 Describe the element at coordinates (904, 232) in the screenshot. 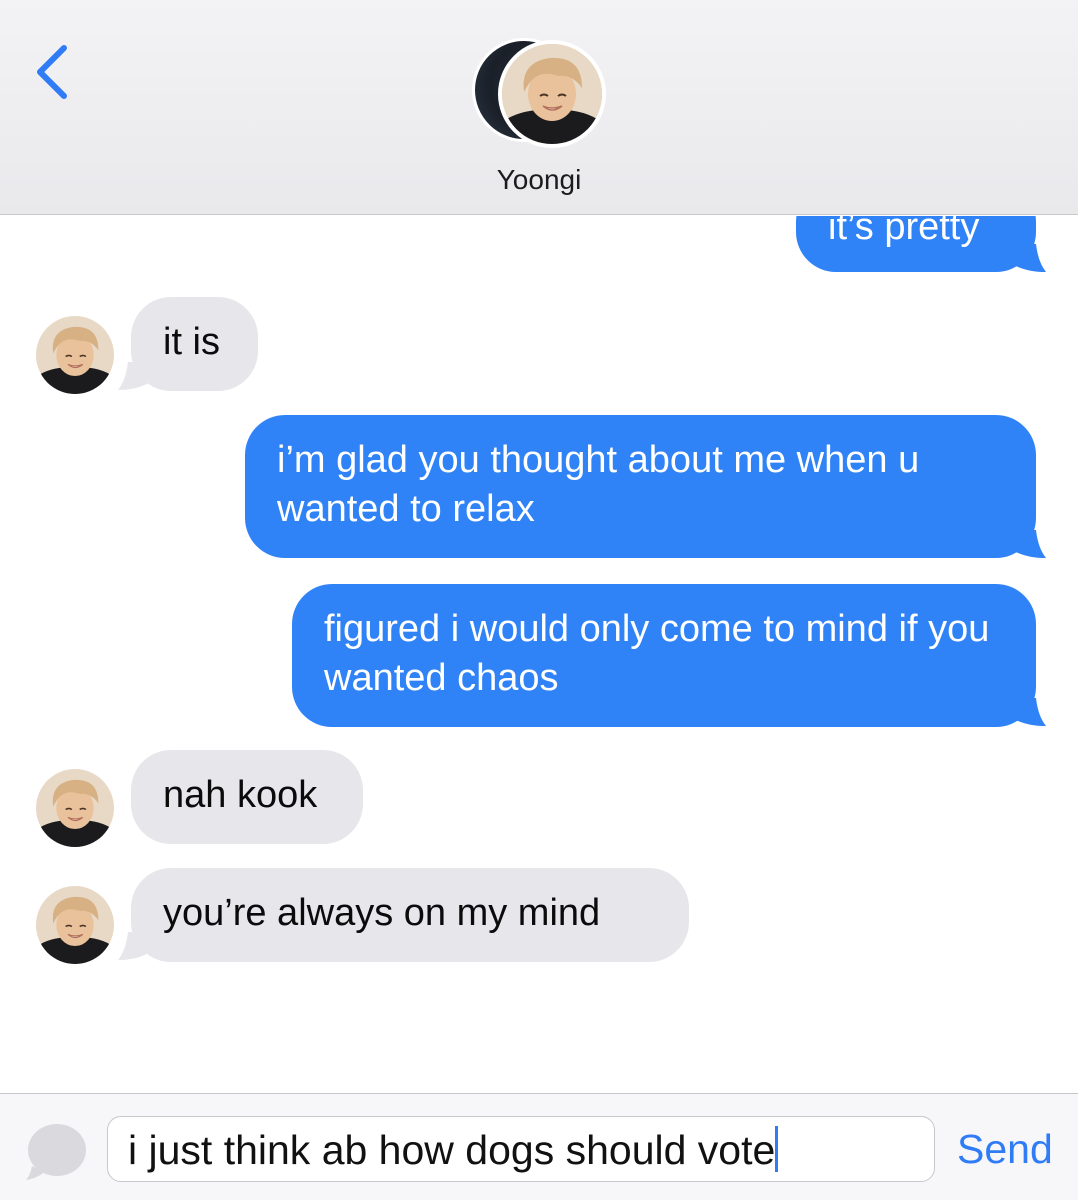

I see `message-text: it’s pretty` at that location.